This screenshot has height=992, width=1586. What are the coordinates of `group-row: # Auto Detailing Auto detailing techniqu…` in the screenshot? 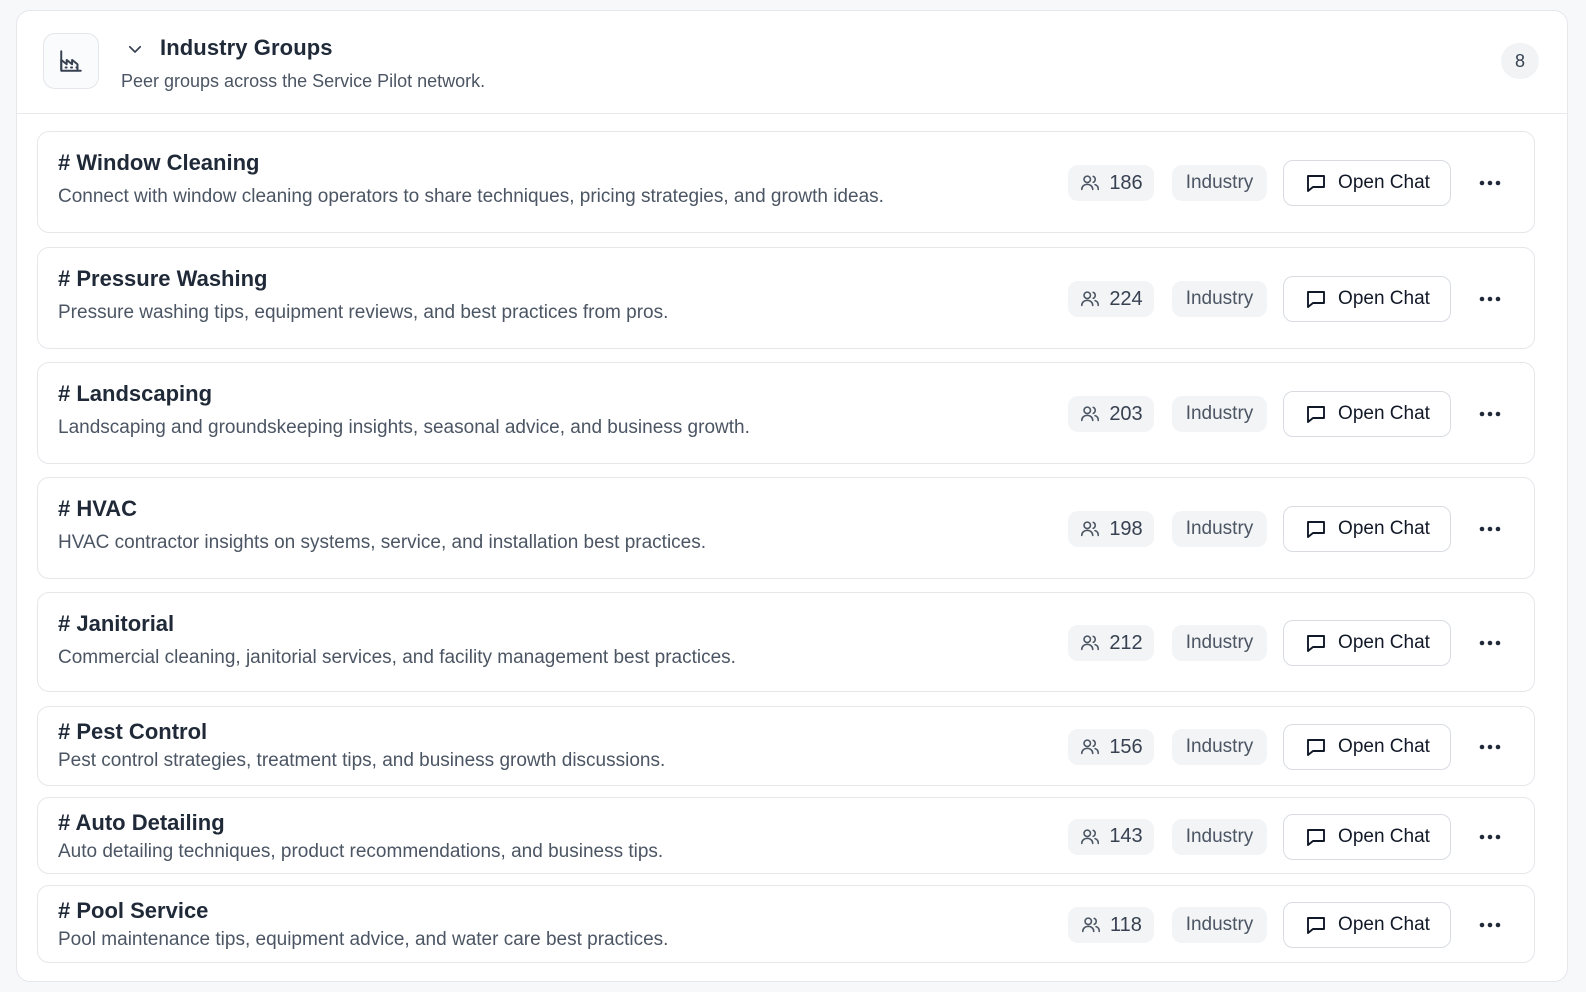 It's located at (786, 835).